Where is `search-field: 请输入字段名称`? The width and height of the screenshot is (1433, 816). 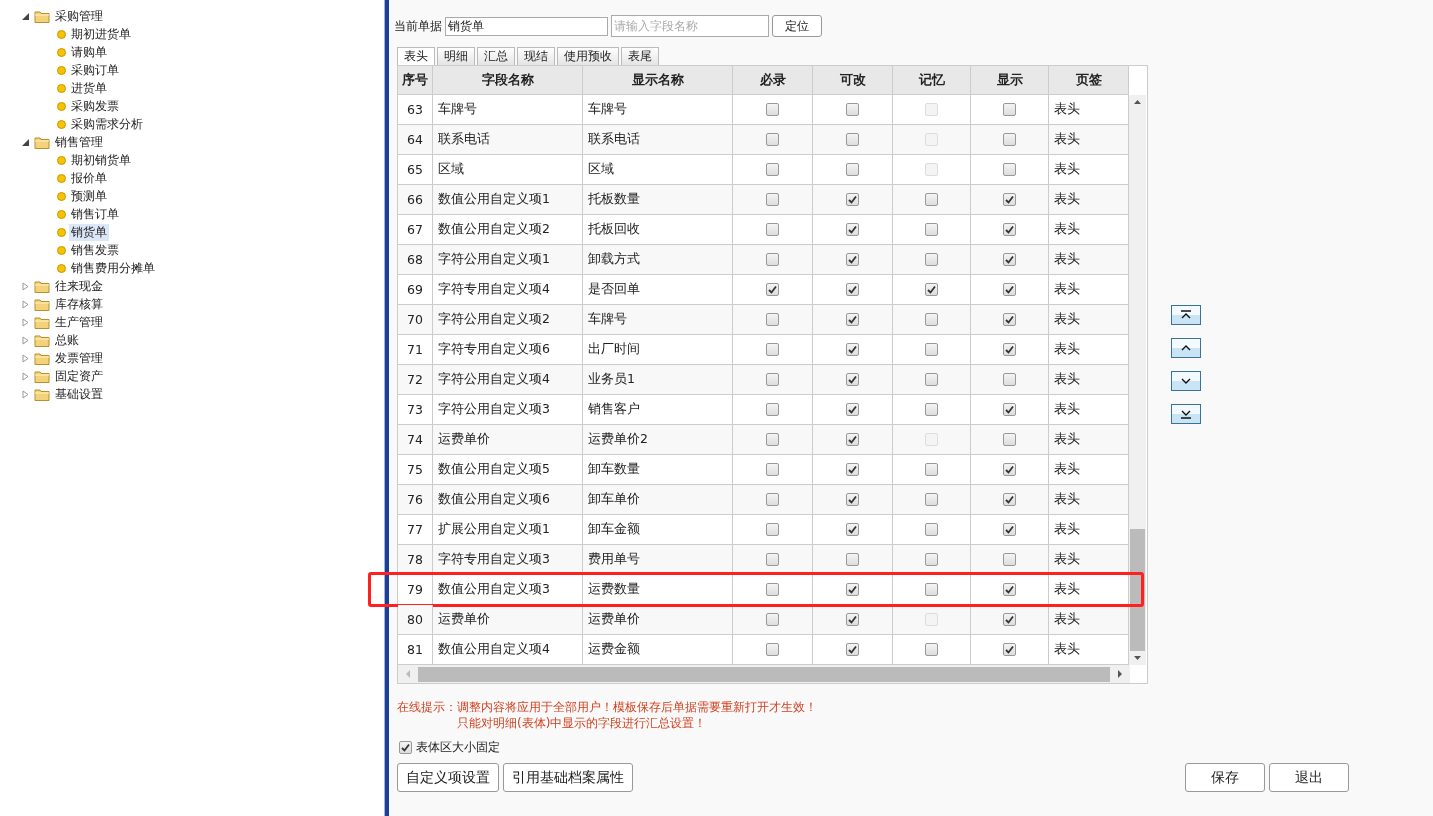
search-field: 请输入字段名称 is located at coordinates (690, 26).